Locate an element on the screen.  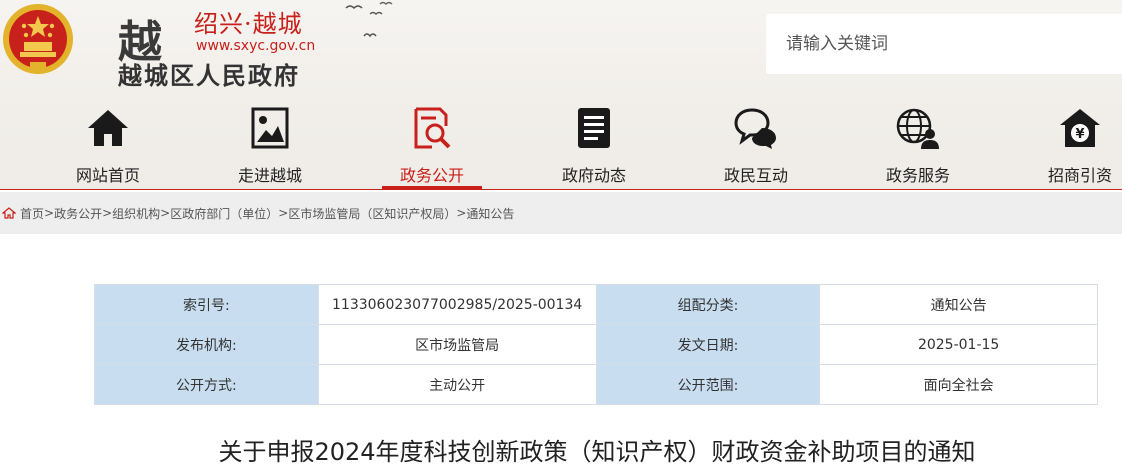
nav-label: 政务公开 is located at coordinates (431, 175).